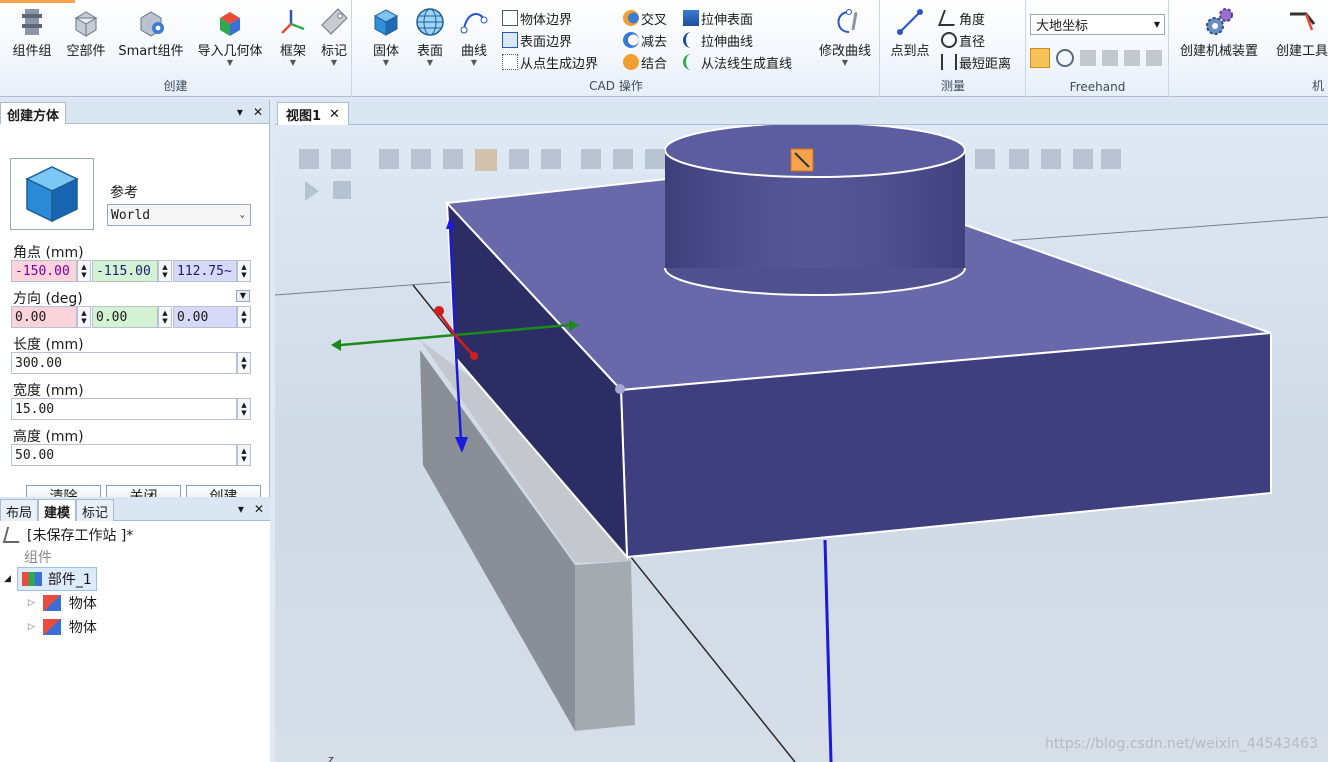  What do you see at coordinates (124, 363) in the screenshot?
I see `length-field: 300.00` at bounding box center [124, 363].